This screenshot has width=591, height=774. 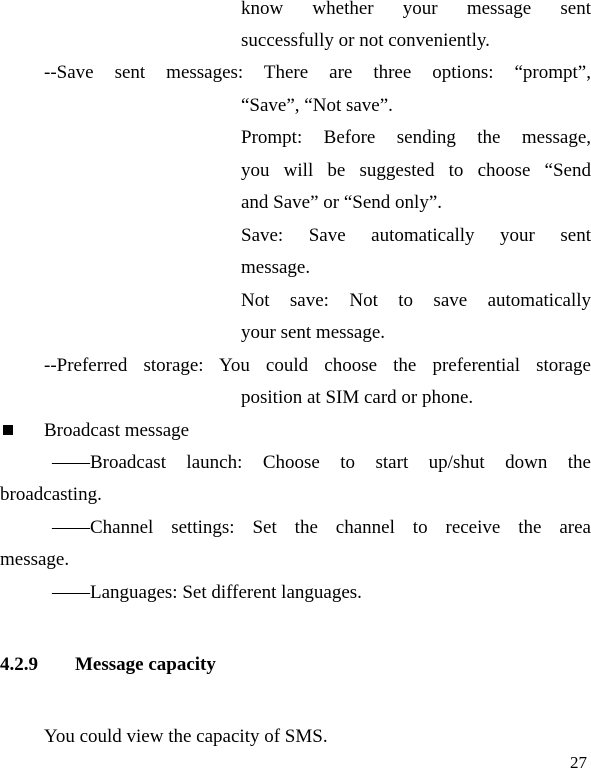 I want to click on text-line: “Save”, “Not save”., so click(x=317, y=105).